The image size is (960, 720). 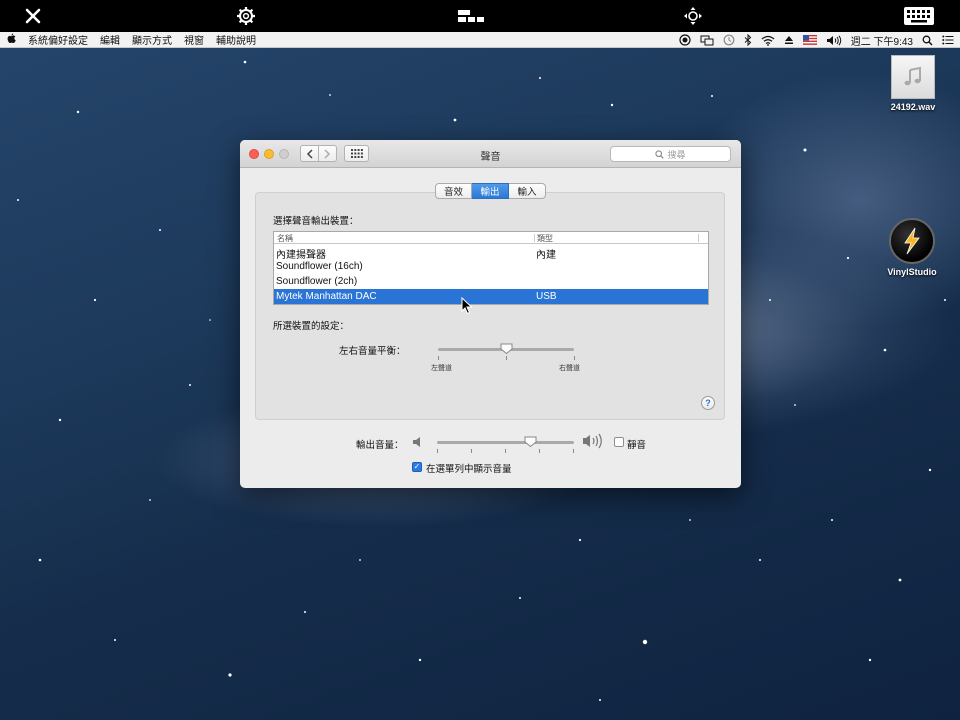 What do you see at coordinates (912, 272) in the screenshot?
I see `desktop-app-label: VinylStudio` at bounding box center [912, 272].